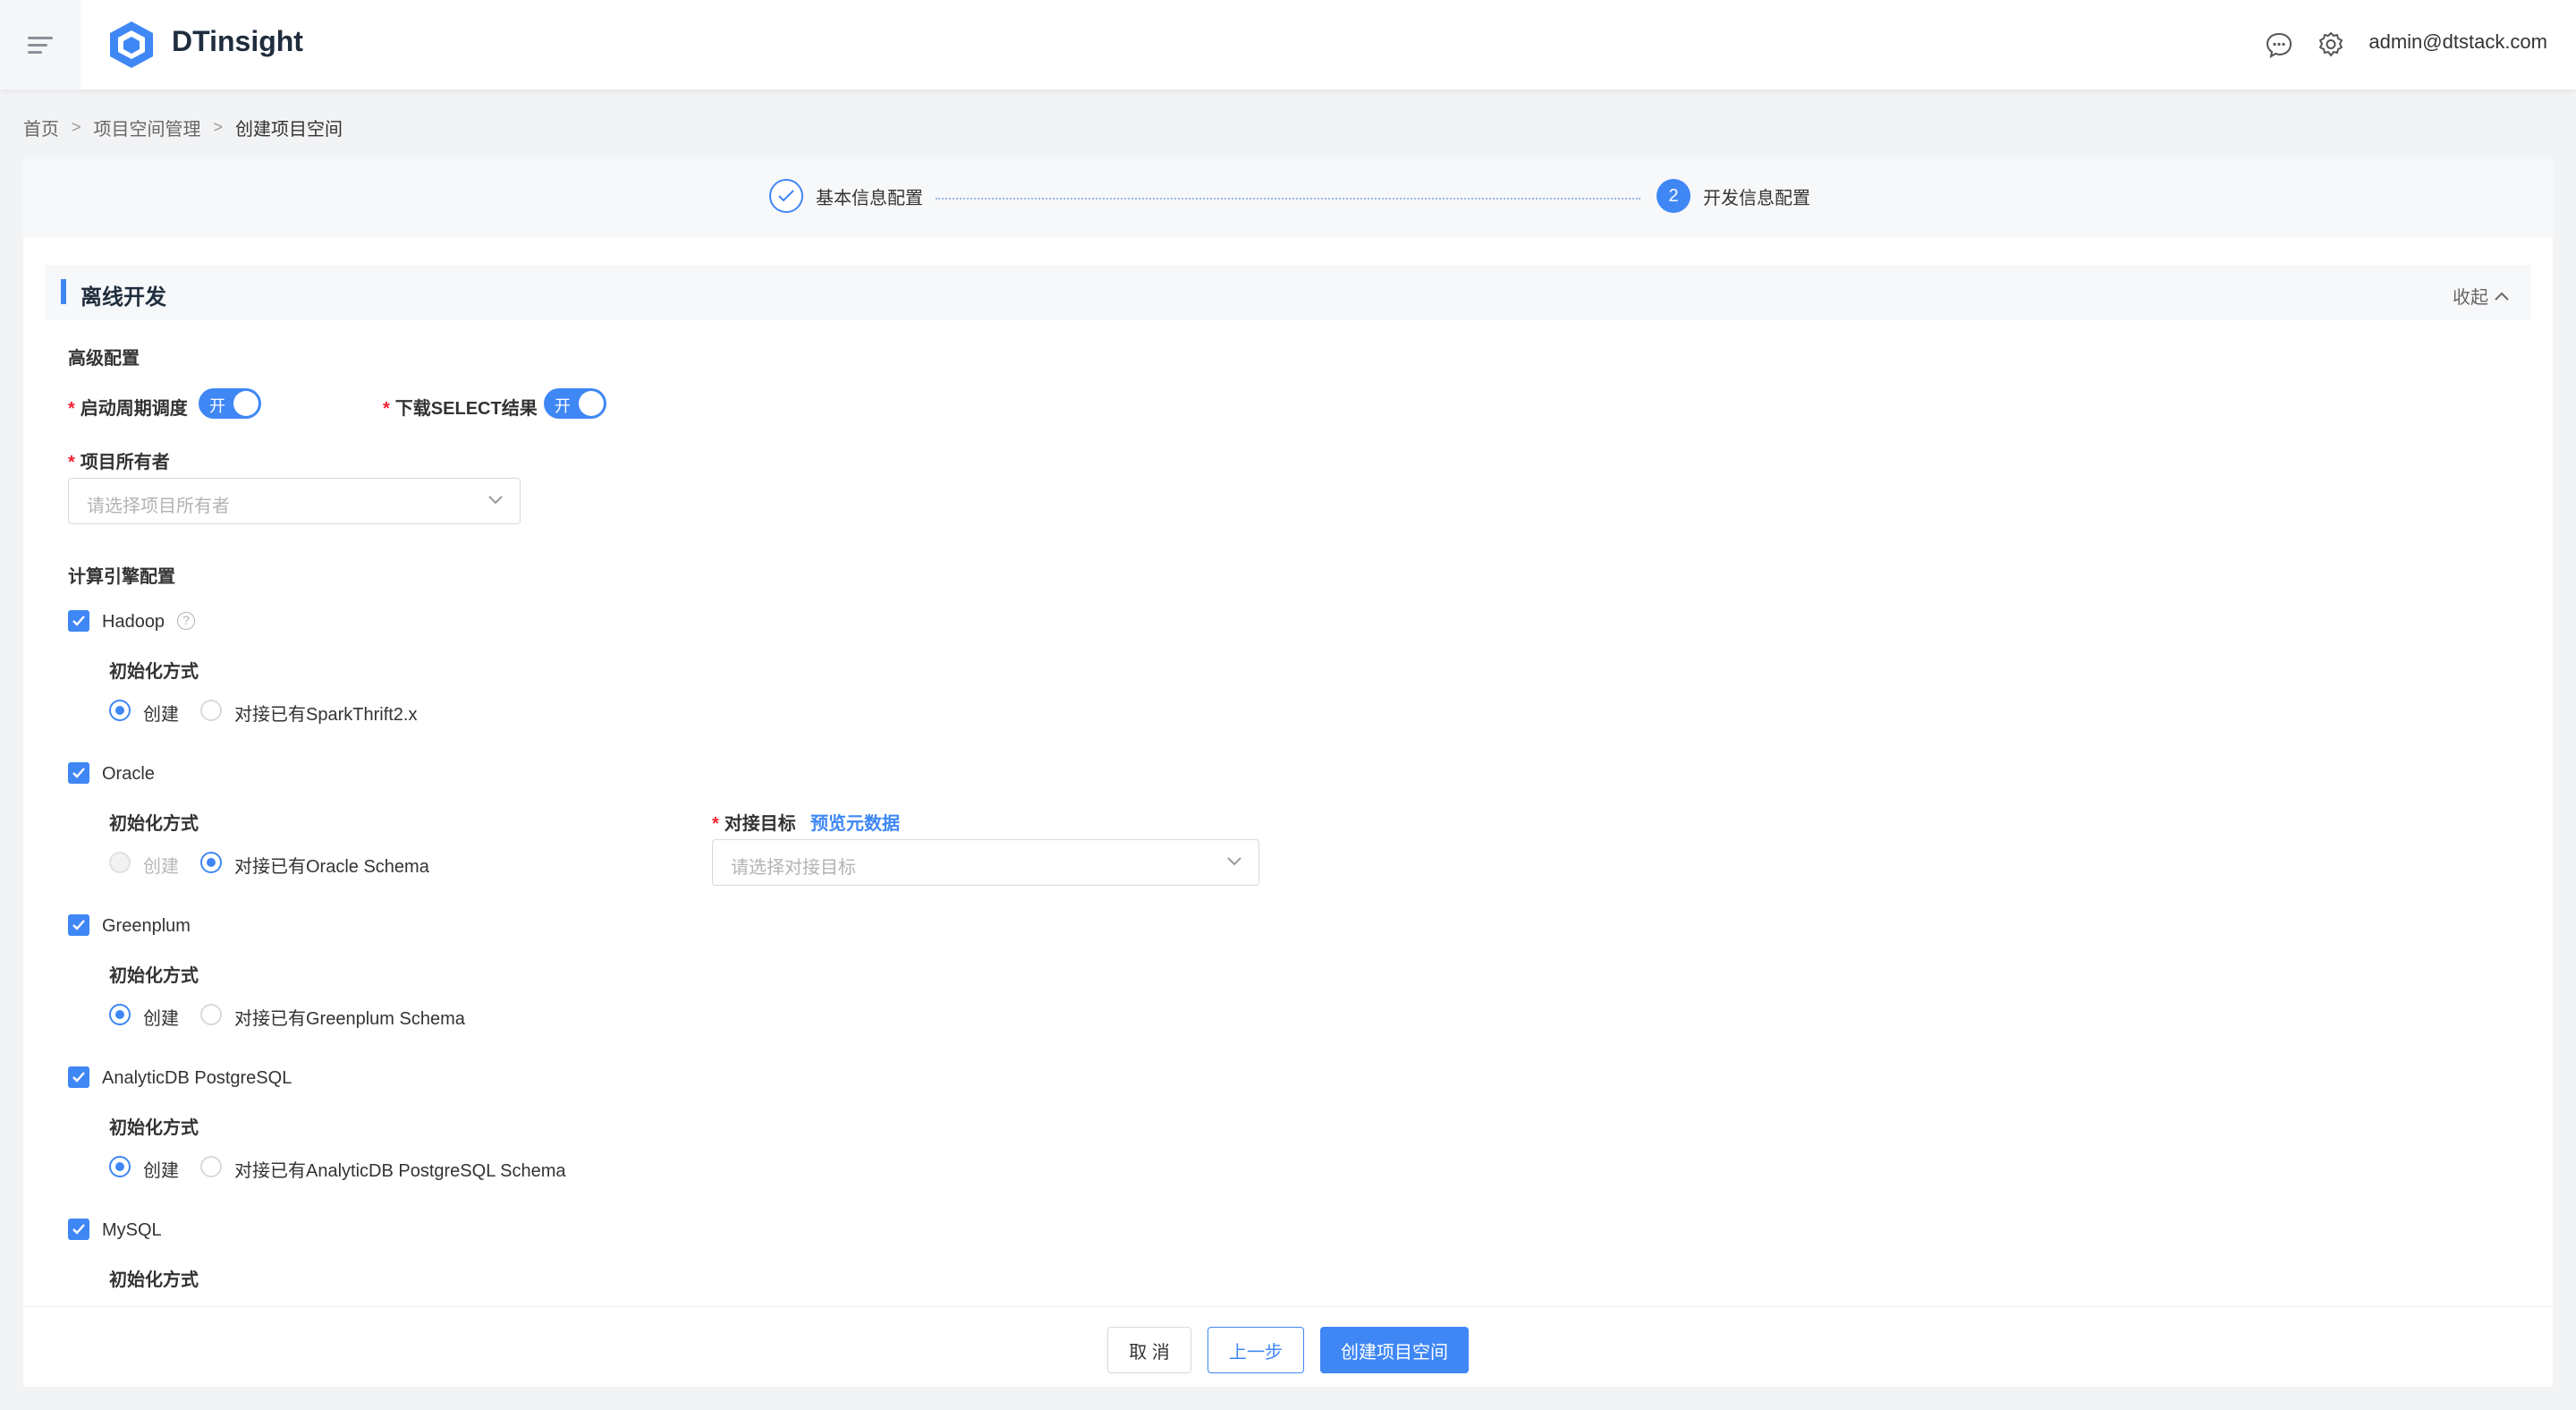  I want to click on menu-toggle-button, so click(40, 45).